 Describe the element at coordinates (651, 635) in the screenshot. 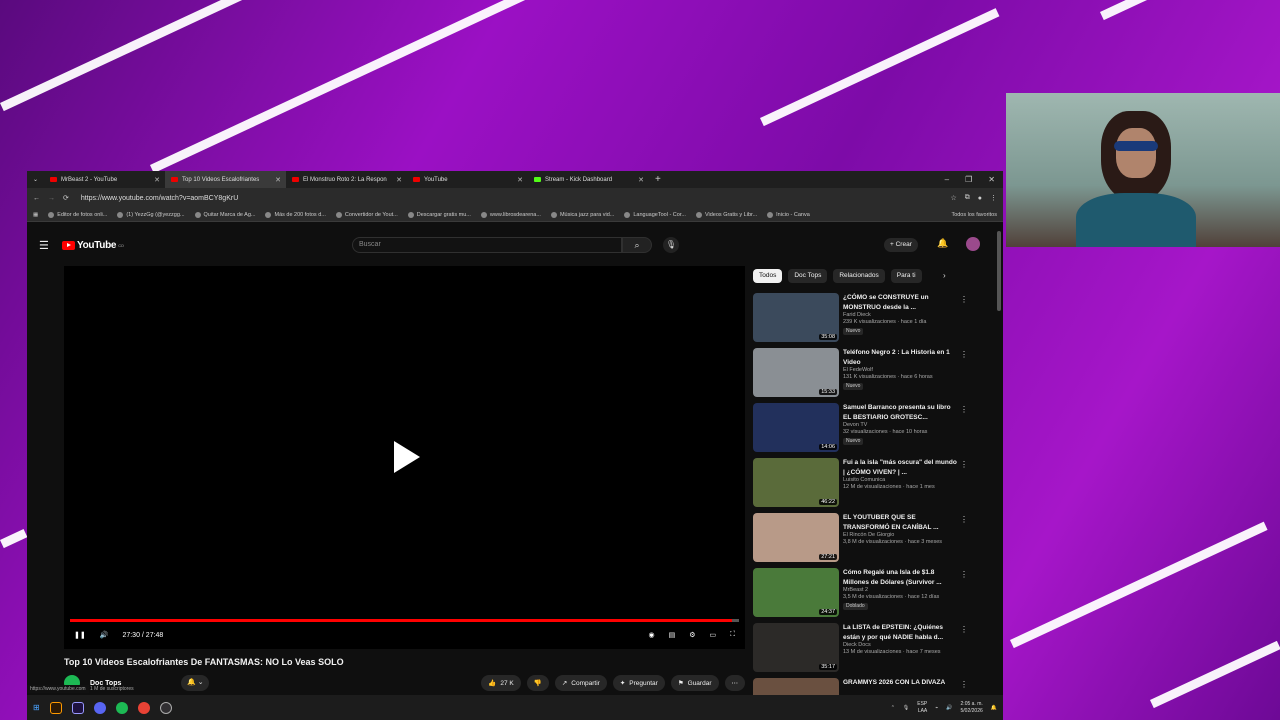

I see `autoplay-toggle-icon: ◉` at that location.